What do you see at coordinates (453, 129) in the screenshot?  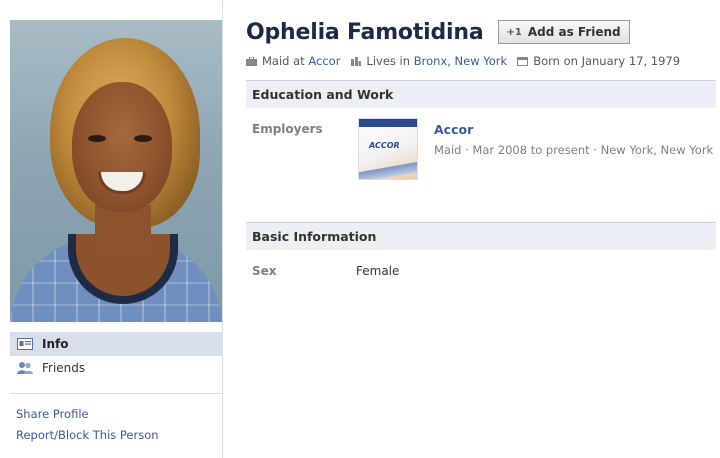 I see `employer-name-link: Accor` at bounding box center [453, 129].